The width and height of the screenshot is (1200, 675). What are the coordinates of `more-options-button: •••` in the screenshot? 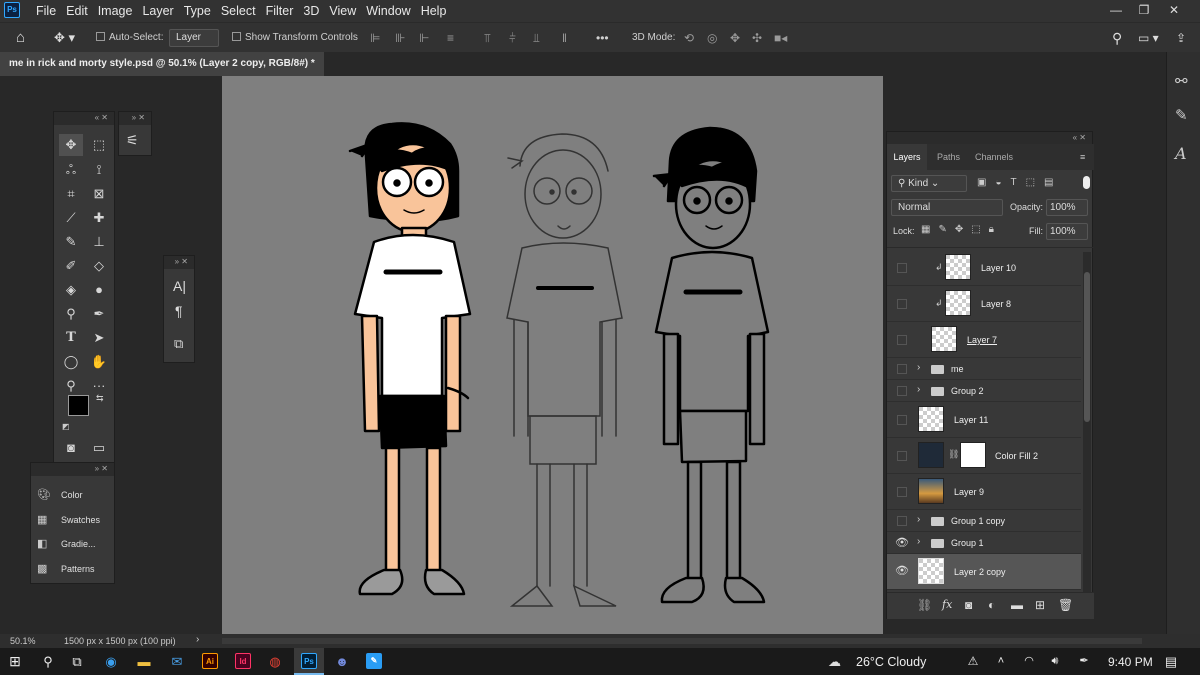 It's located at (602, 38).